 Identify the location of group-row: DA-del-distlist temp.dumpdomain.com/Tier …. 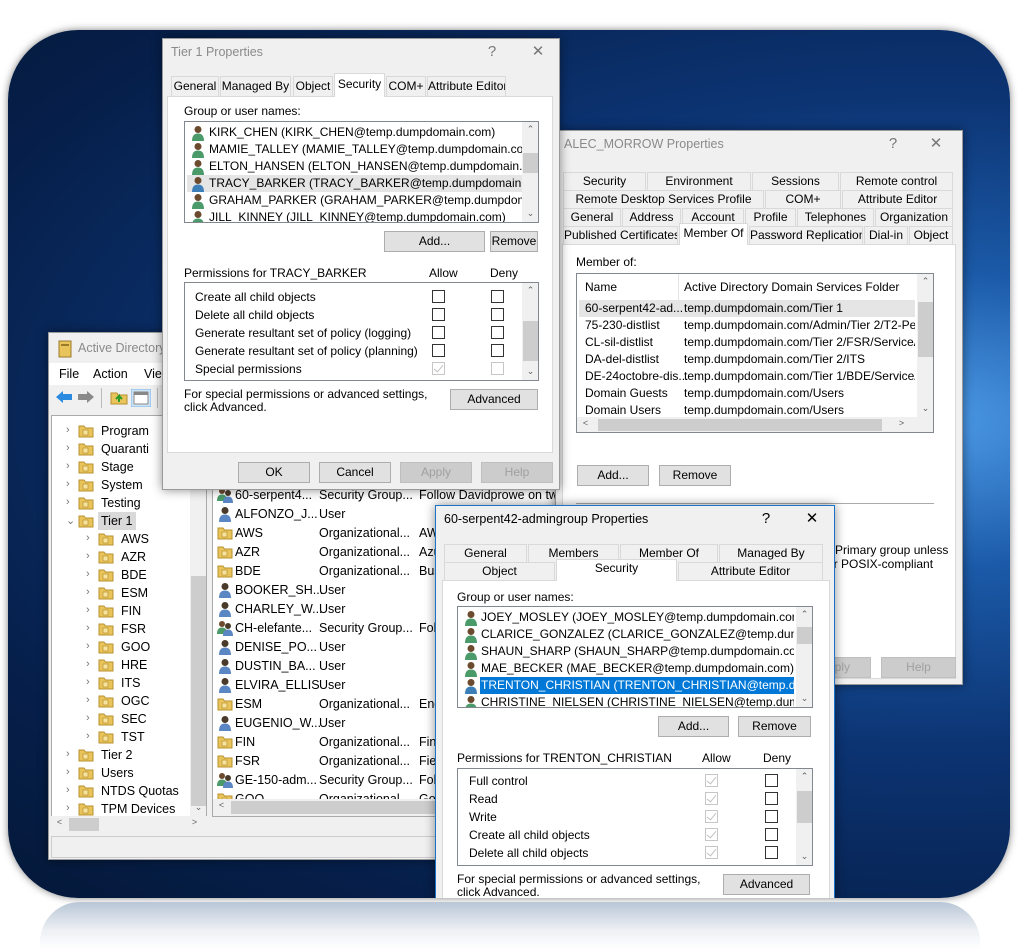
(747, 359).